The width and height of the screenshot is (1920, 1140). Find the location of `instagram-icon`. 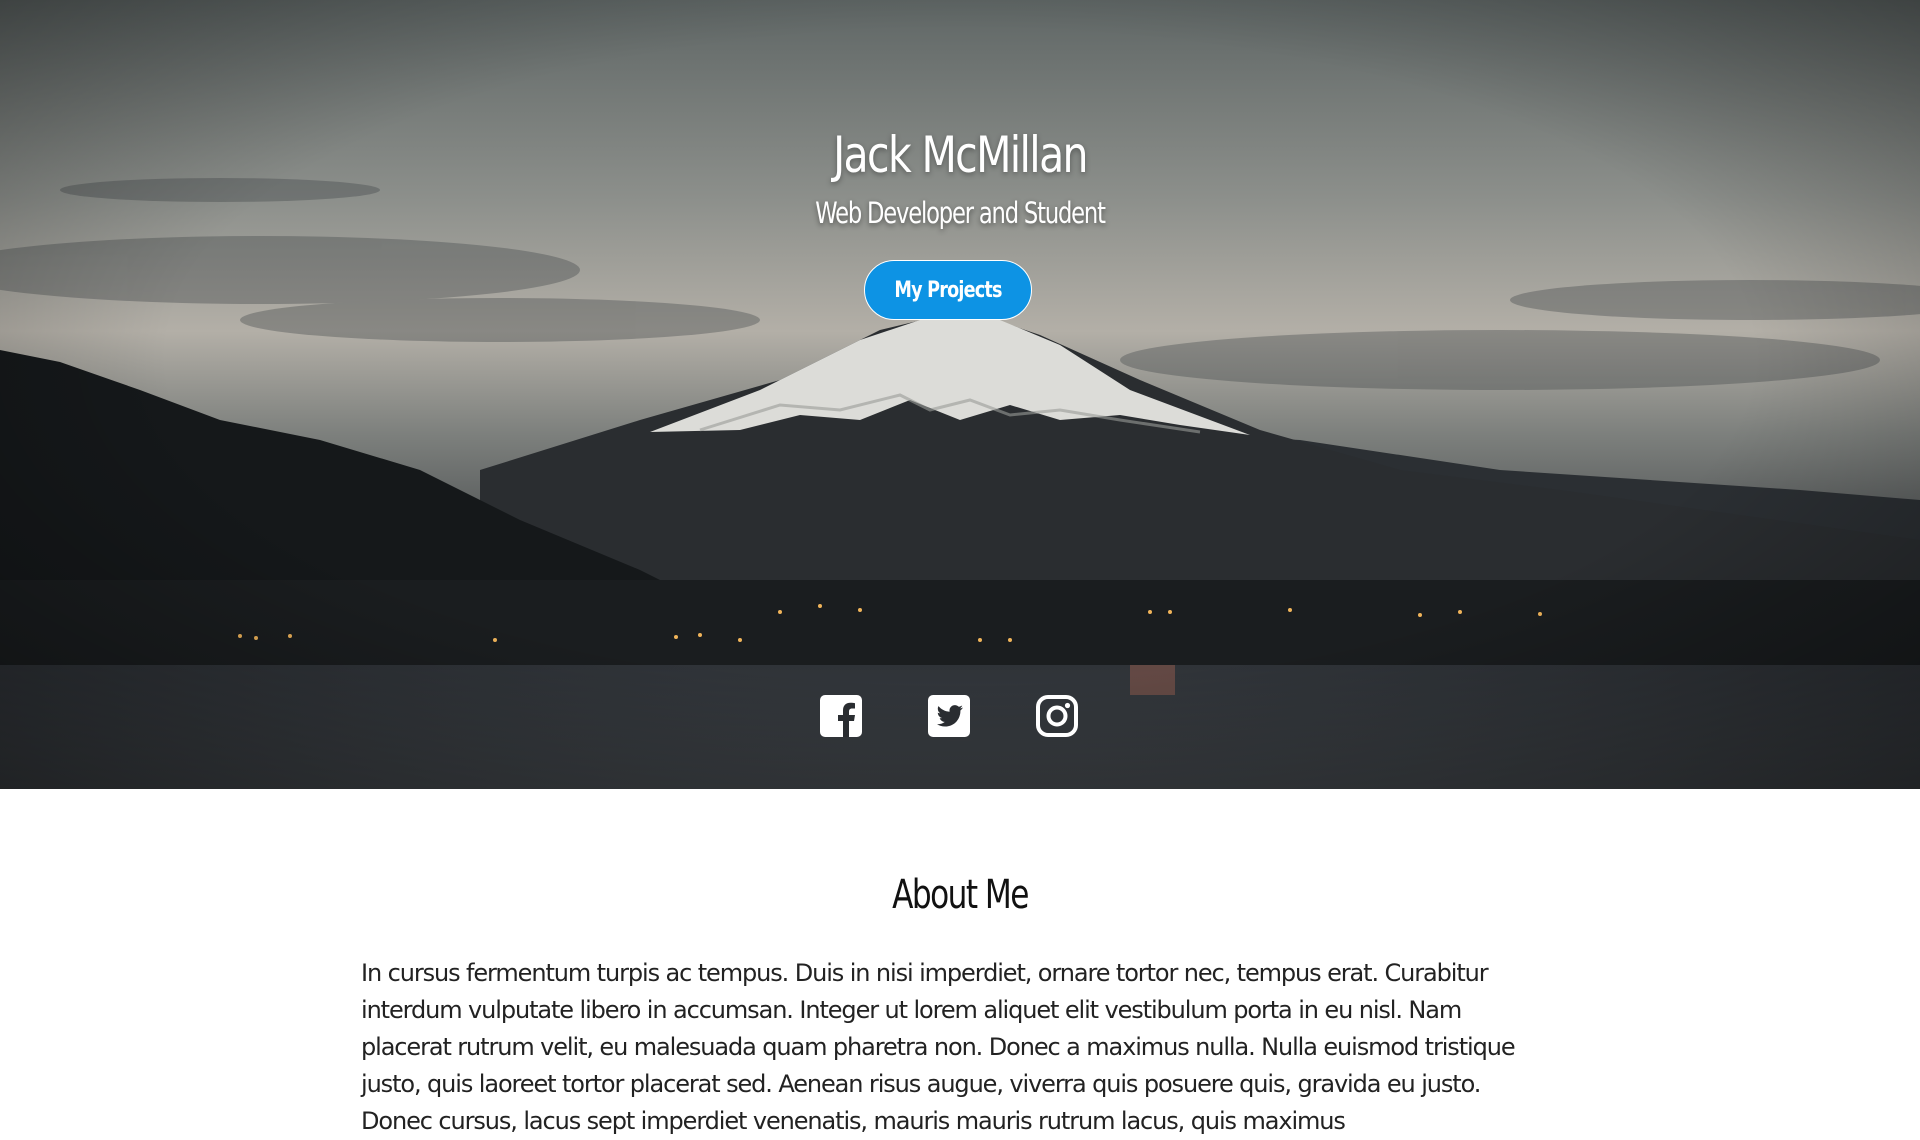

instagram-icon is located at coordinates (1057, 716).